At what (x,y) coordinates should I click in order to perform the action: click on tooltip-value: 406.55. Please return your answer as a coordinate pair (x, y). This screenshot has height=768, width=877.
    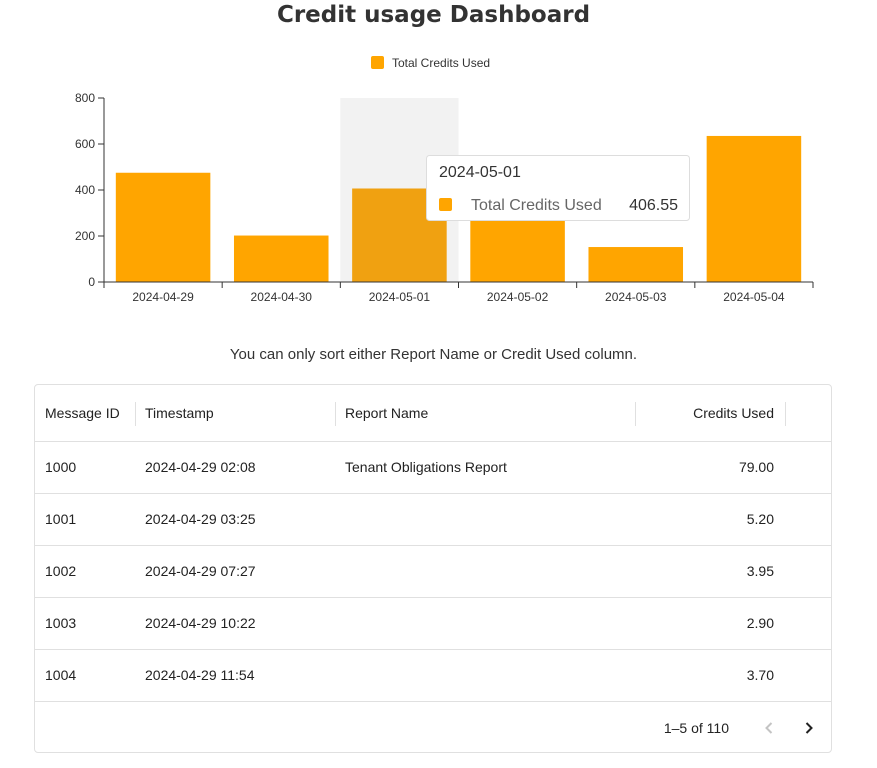
    Looking at the image, I should click on (653, 205).